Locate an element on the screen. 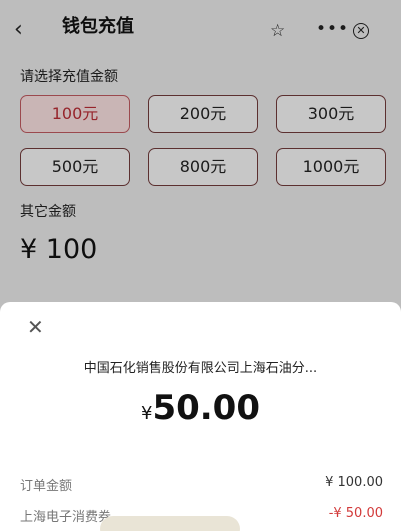  pay-amount: ¥50.00 is located at coordinates (200, 408).